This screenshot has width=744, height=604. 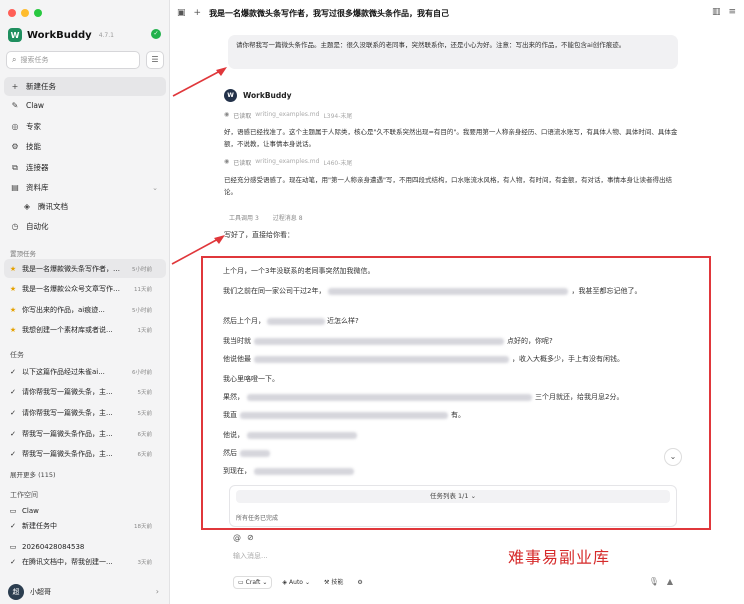 I want to click on folder-icon: ▭, so click(x=13, y=510).